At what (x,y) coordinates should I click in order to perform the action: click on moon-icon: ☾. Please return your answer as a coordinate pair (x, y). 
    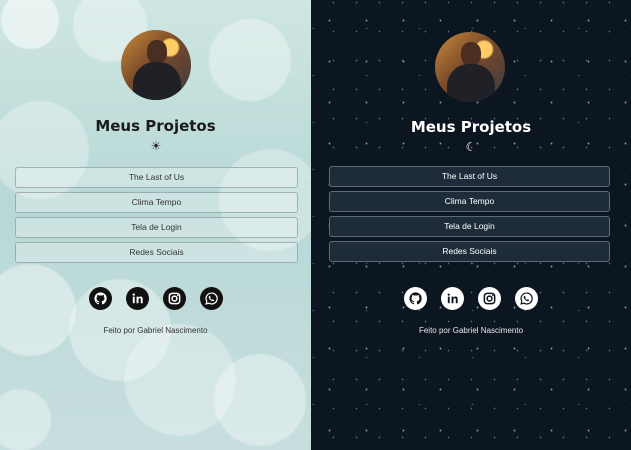
    Looking at the image, I should click on (471, 147).